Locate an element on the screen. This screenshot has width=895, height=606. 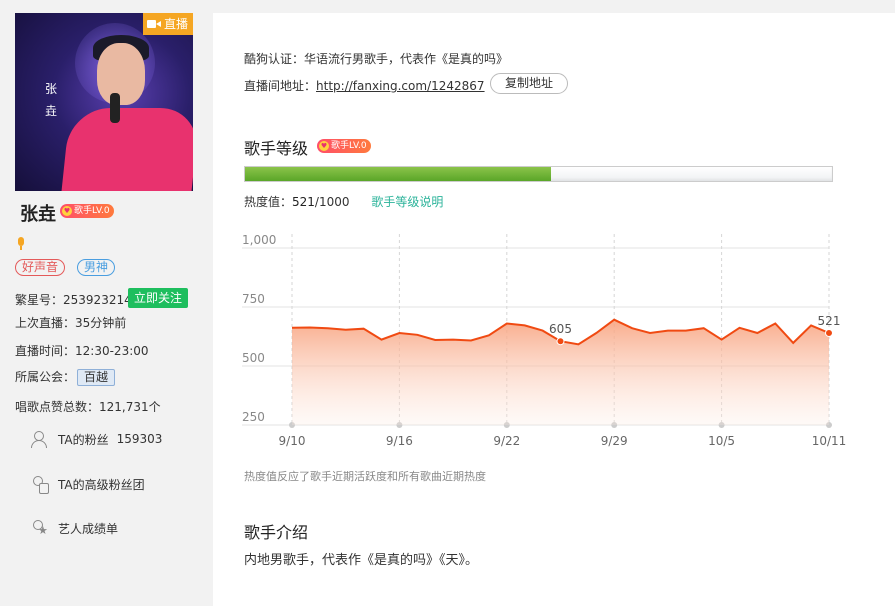
heat-progress-fill is located at coordinates (398, 174).